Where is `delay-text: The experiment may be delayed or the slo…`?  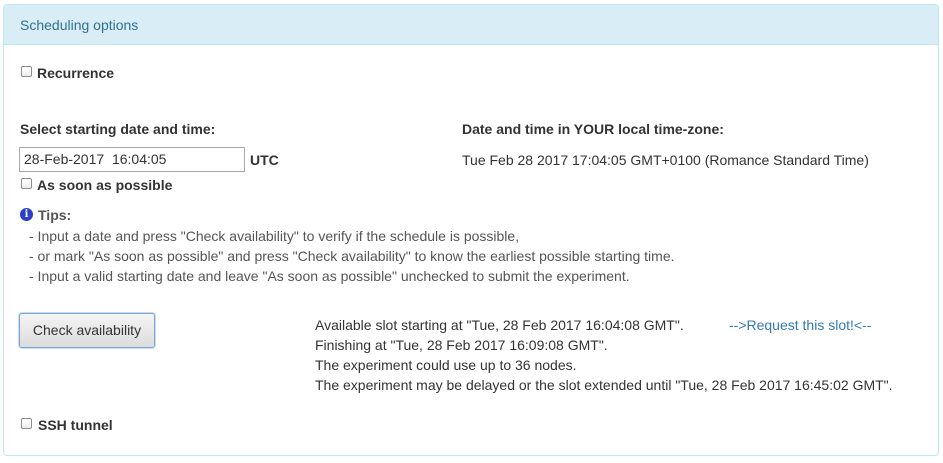 delay-text: The experiment may be delayed or the slo… is located at coordinates (604, 385).